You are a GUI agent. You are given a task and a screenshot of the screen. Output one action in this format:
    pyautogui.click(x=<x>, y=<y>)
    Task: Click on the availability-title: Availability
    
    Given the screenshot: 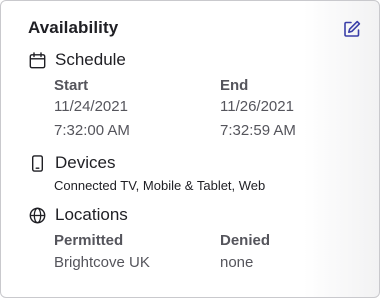 What is the action you would take?
    pyautogui.click(x=73, y=27)
    